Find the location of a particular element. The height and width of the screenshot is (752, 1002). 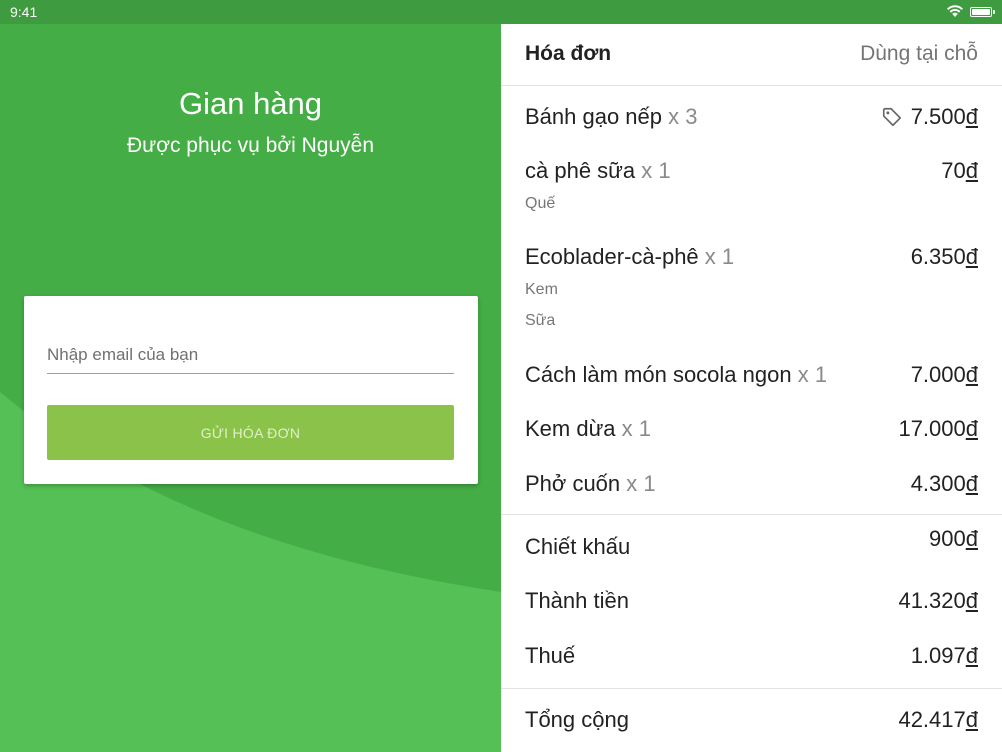

item-name-text: Ecoblader-cà-phê is located at coordinates (612, 256).